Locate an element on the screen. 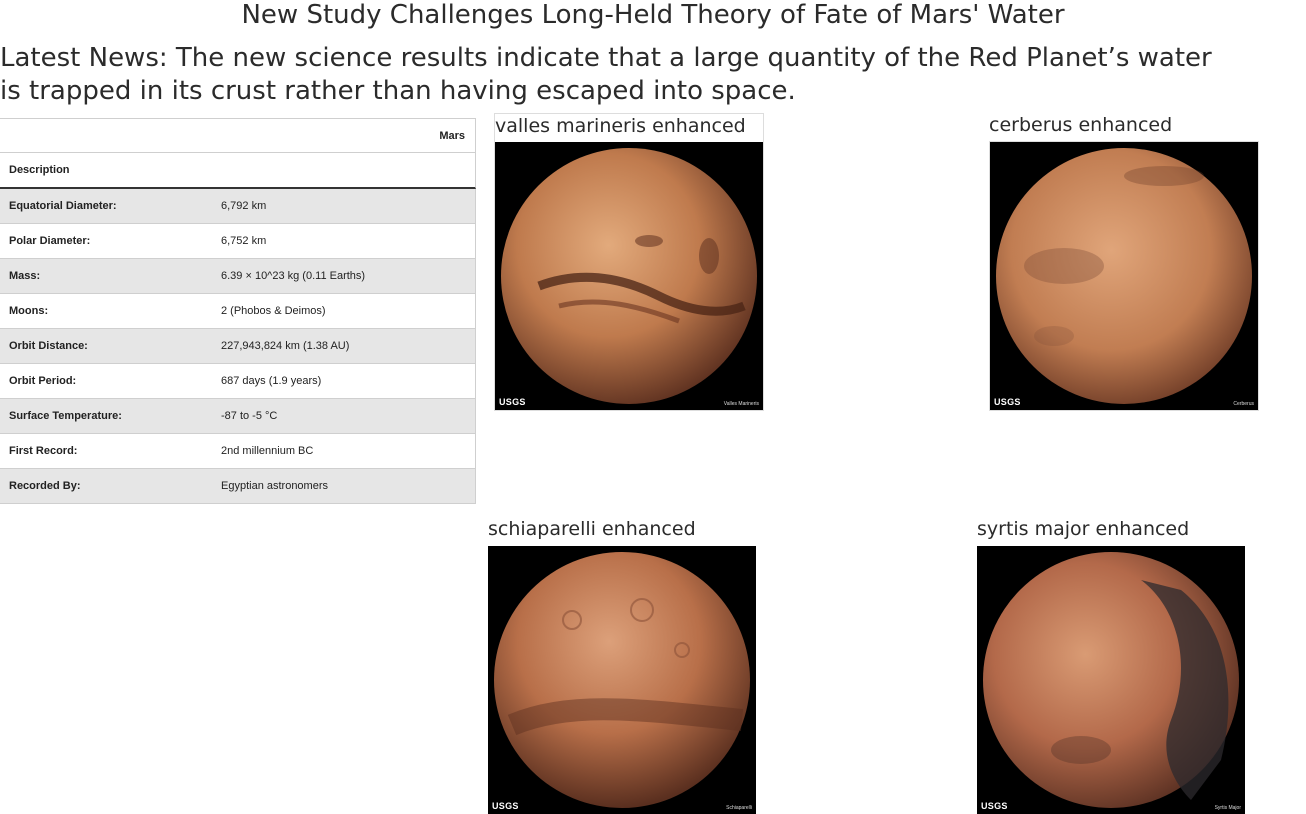  hemisphere-image: USGS Cerberus is located at coordinates (1124, 276).